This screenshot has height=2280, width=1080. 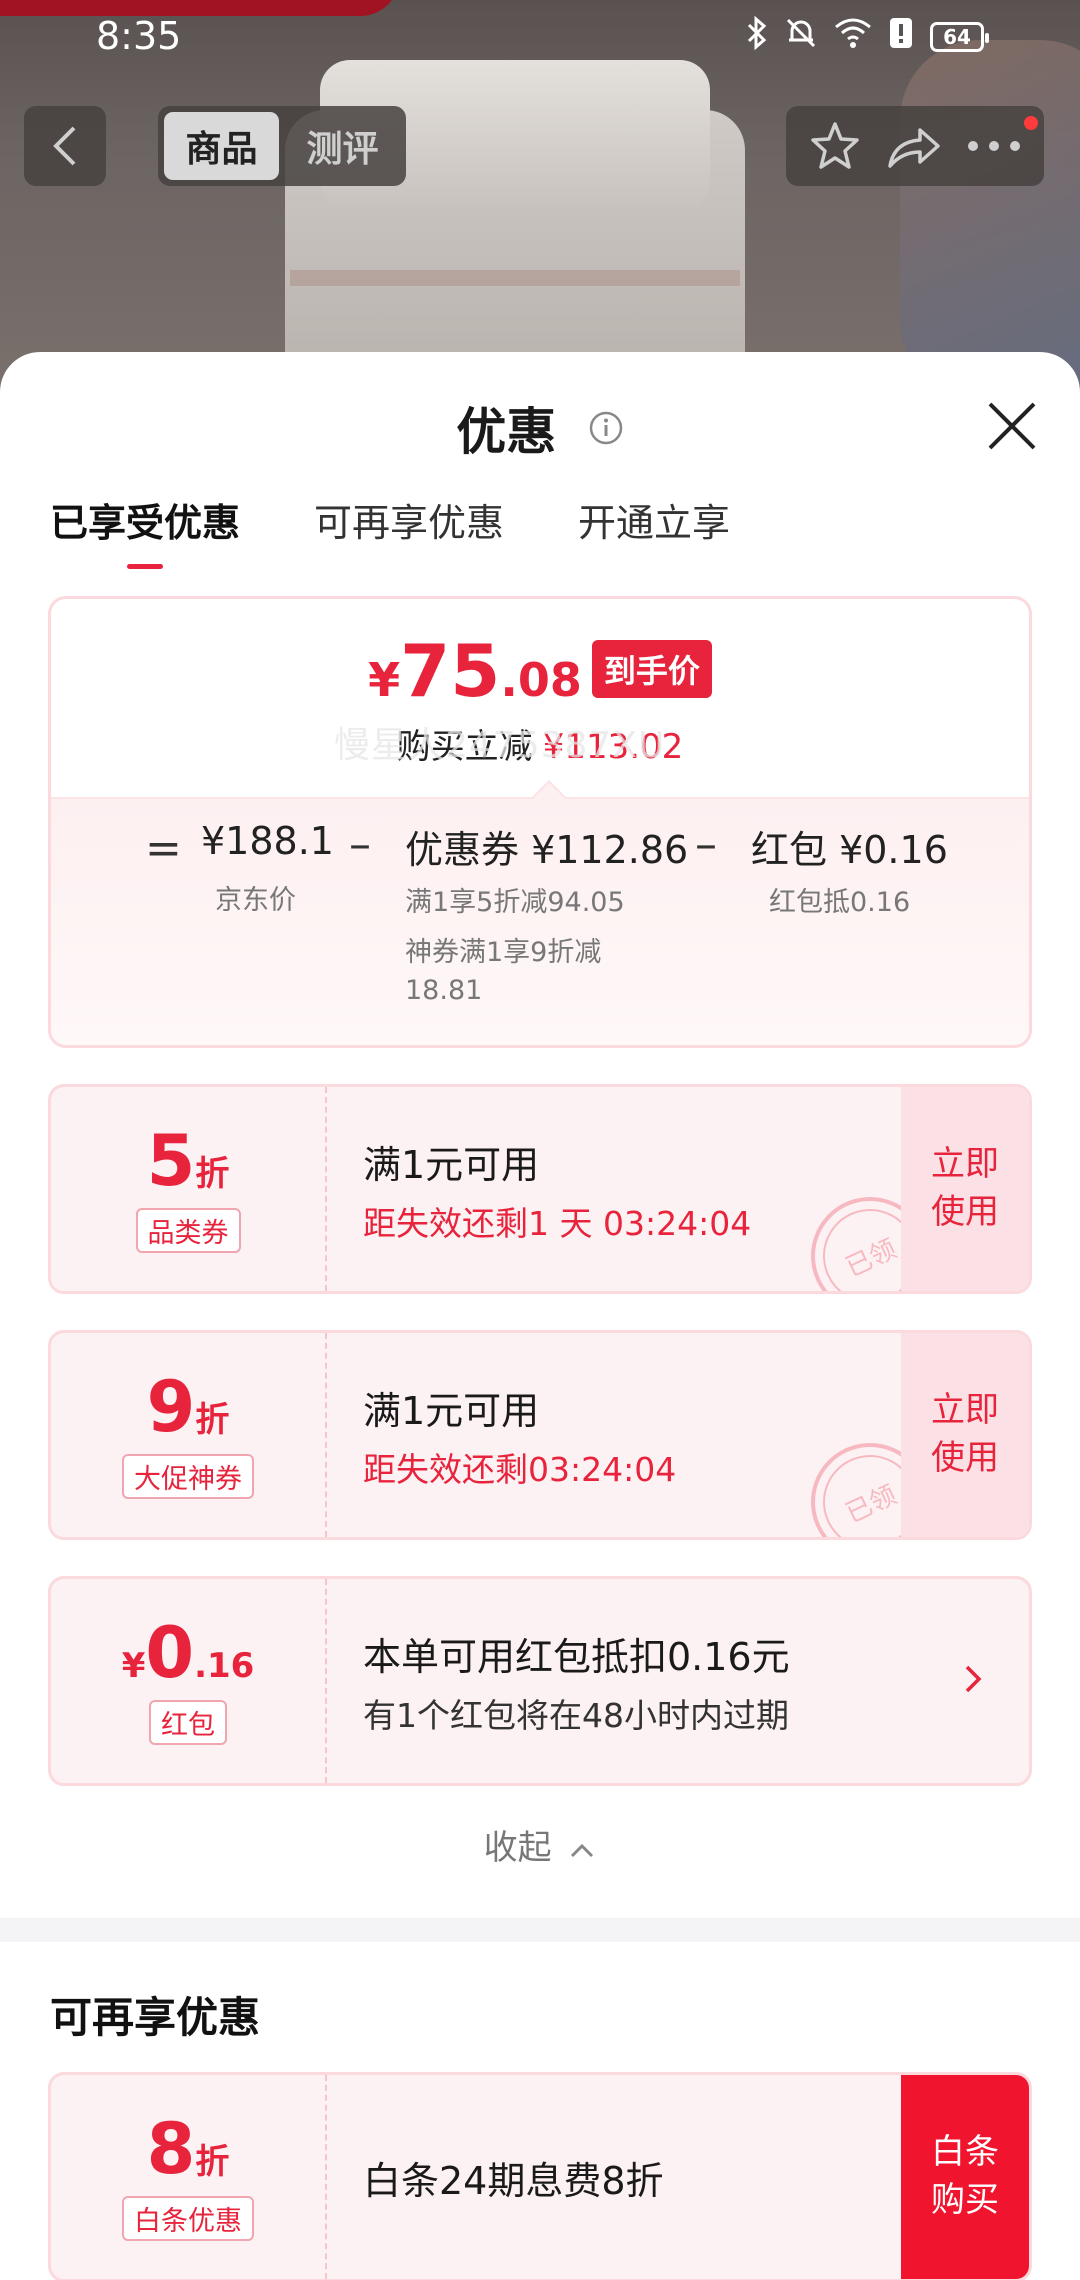 I want to click on status-bar: 8:35 64, so click(x=540, y=36).